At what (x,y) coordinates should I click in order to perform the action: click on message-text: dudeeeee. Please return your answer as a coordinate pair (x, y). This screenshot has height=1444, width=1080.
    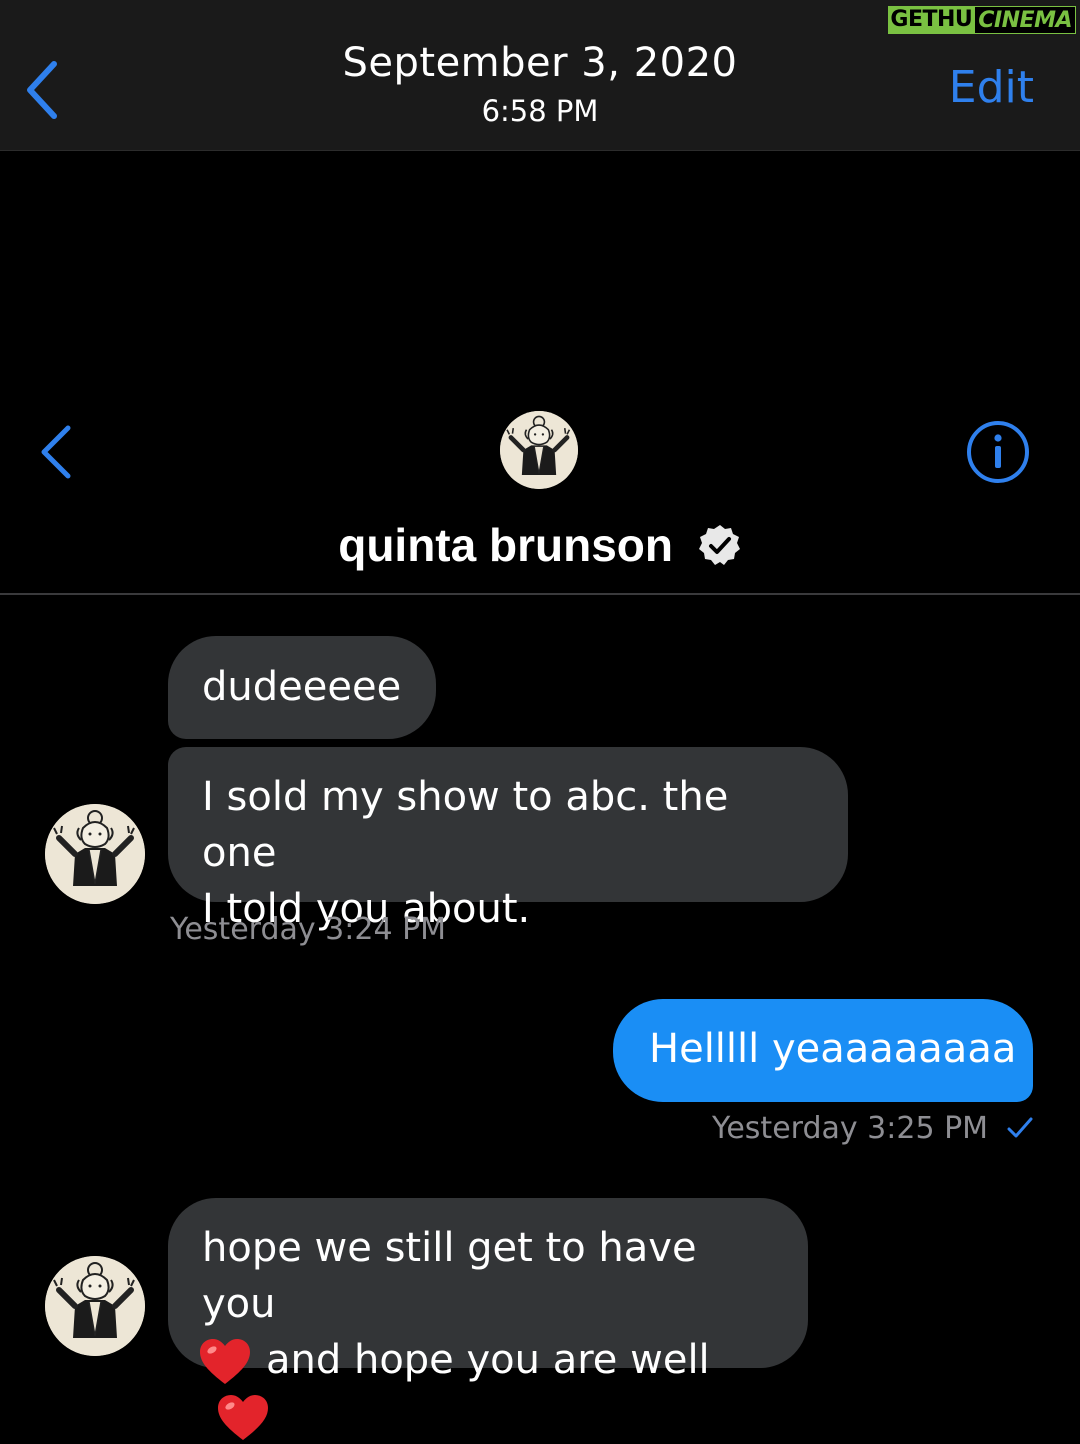
    Looking at the image, I should click on (302, 687).